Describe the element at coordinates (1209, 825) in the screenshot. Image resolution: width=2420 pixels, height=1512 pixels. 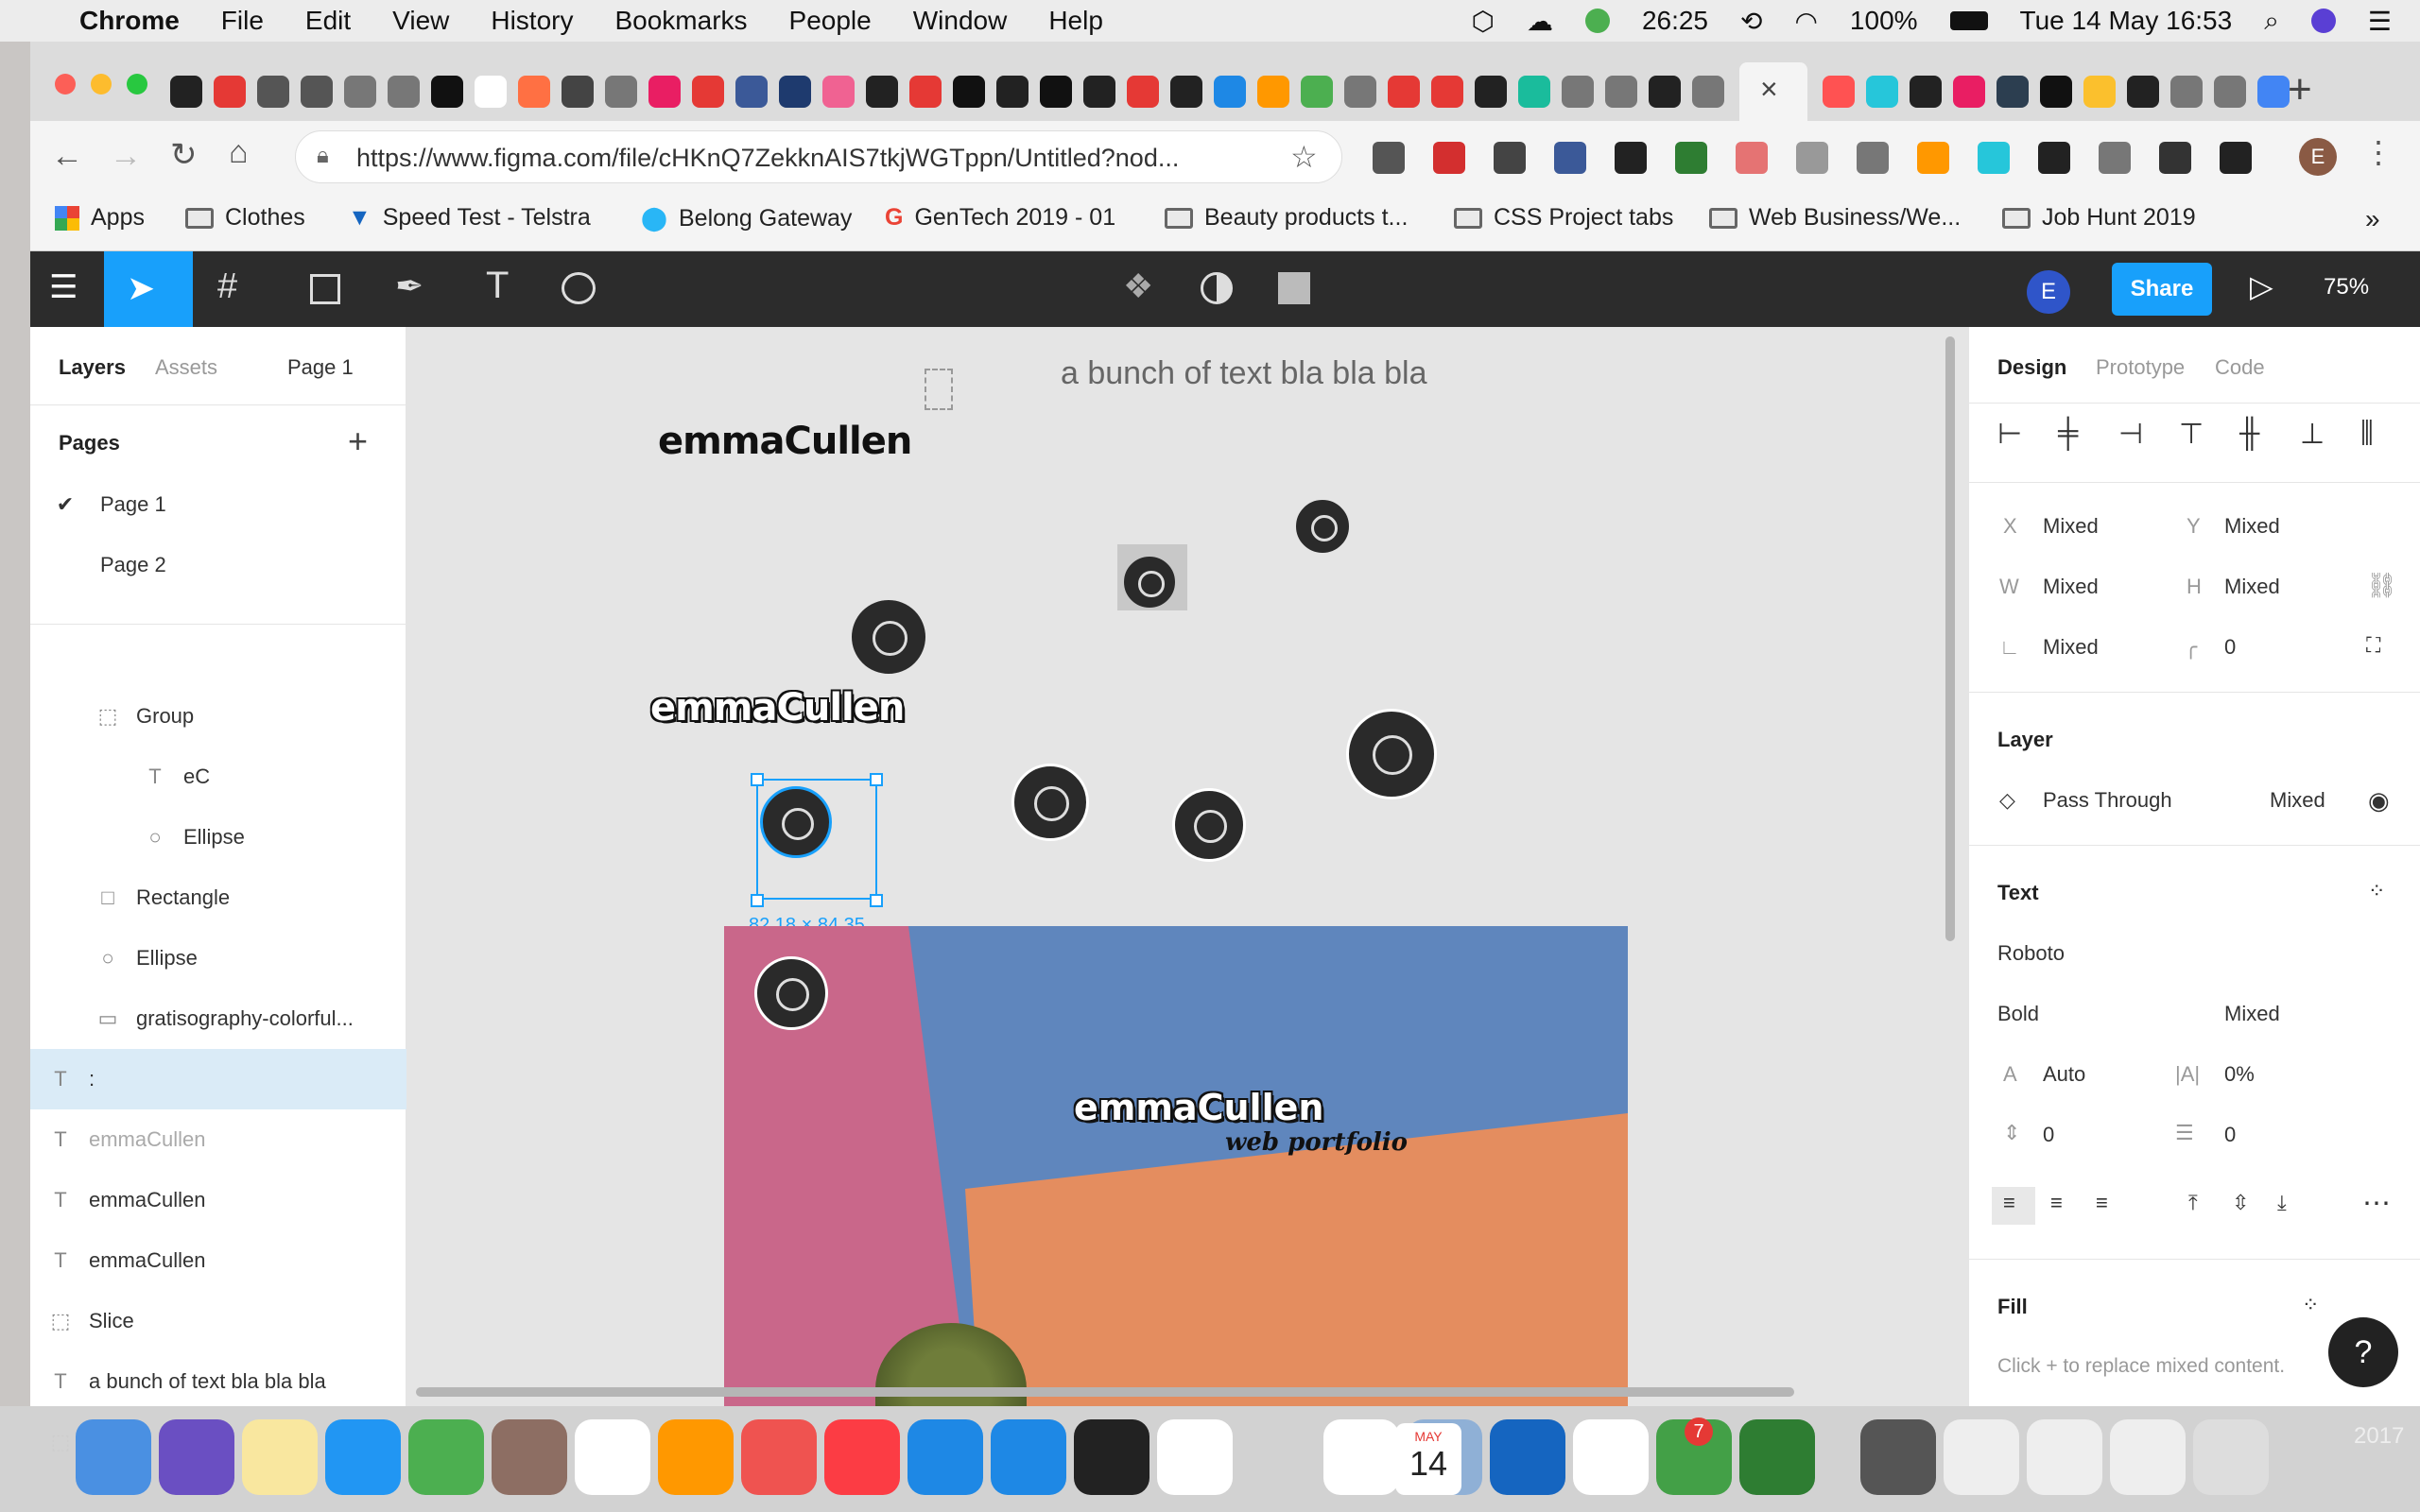
I see `ec-knob-right` at that location.